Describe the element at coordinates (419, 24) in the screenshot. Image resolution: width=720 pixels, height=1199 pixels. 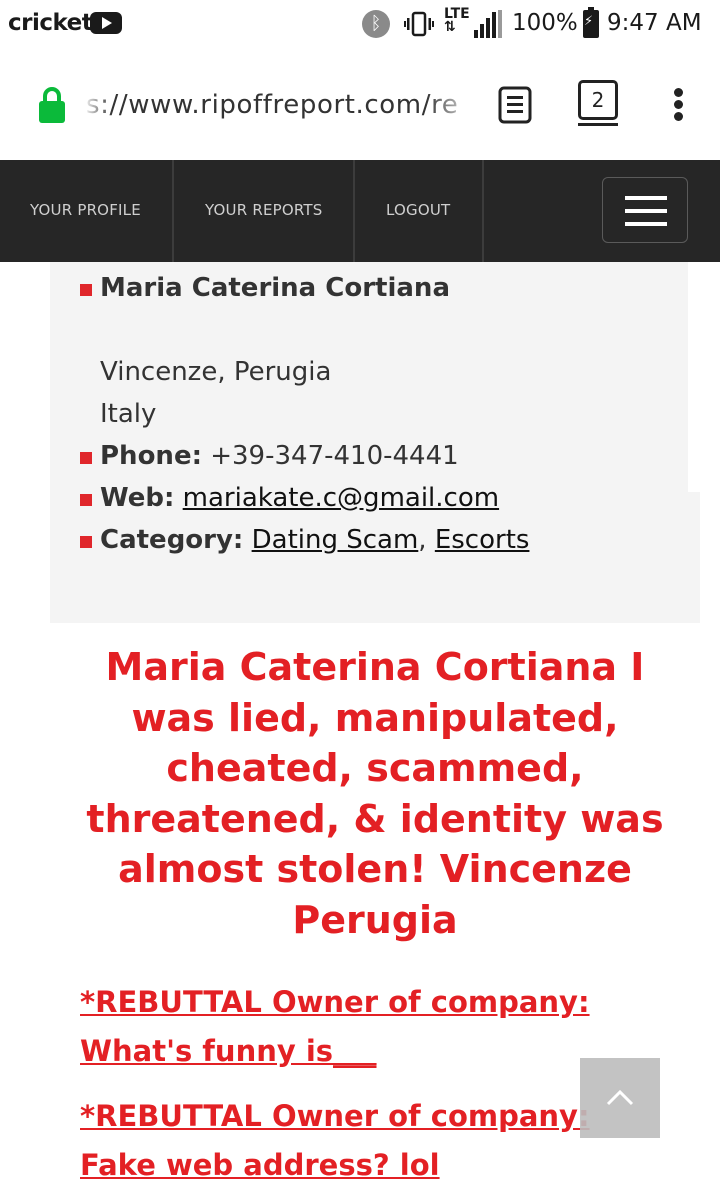
I see `vibrate-icon` at that location.